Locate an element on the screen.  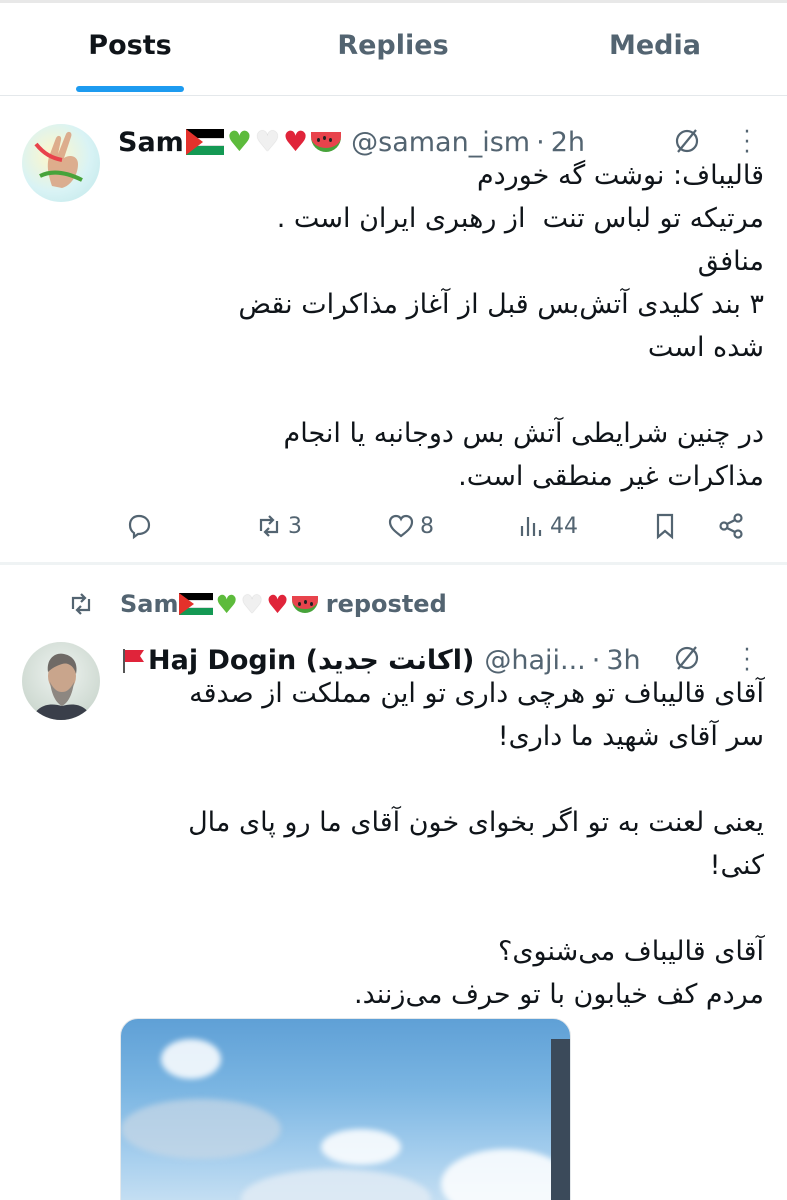
reposter-emojis: ♥ ♥ ♥ is located at coordinates (248, 604).